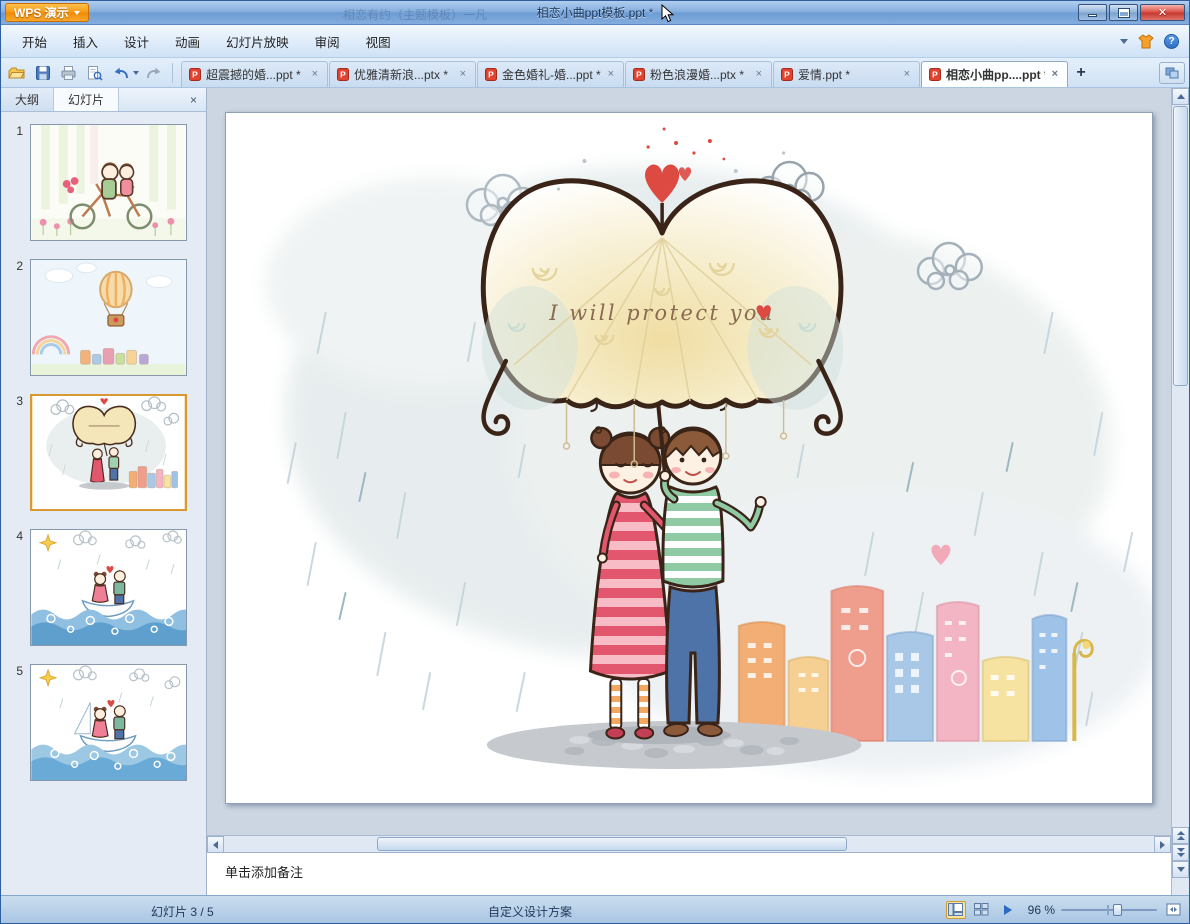 The width and height of the screenshot is (1190, 924). What do you see at coordinates (1180, 246) in the screenshot?
I see `vertical-scroll-thumb` at bounding box center [1180, 246].